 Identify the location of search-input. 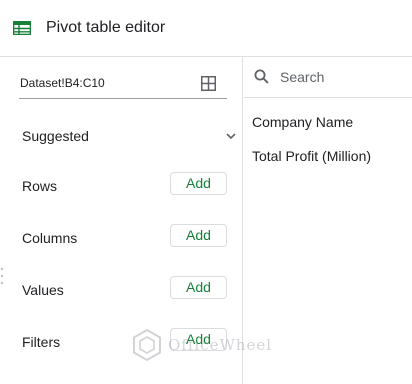
(345, 77).